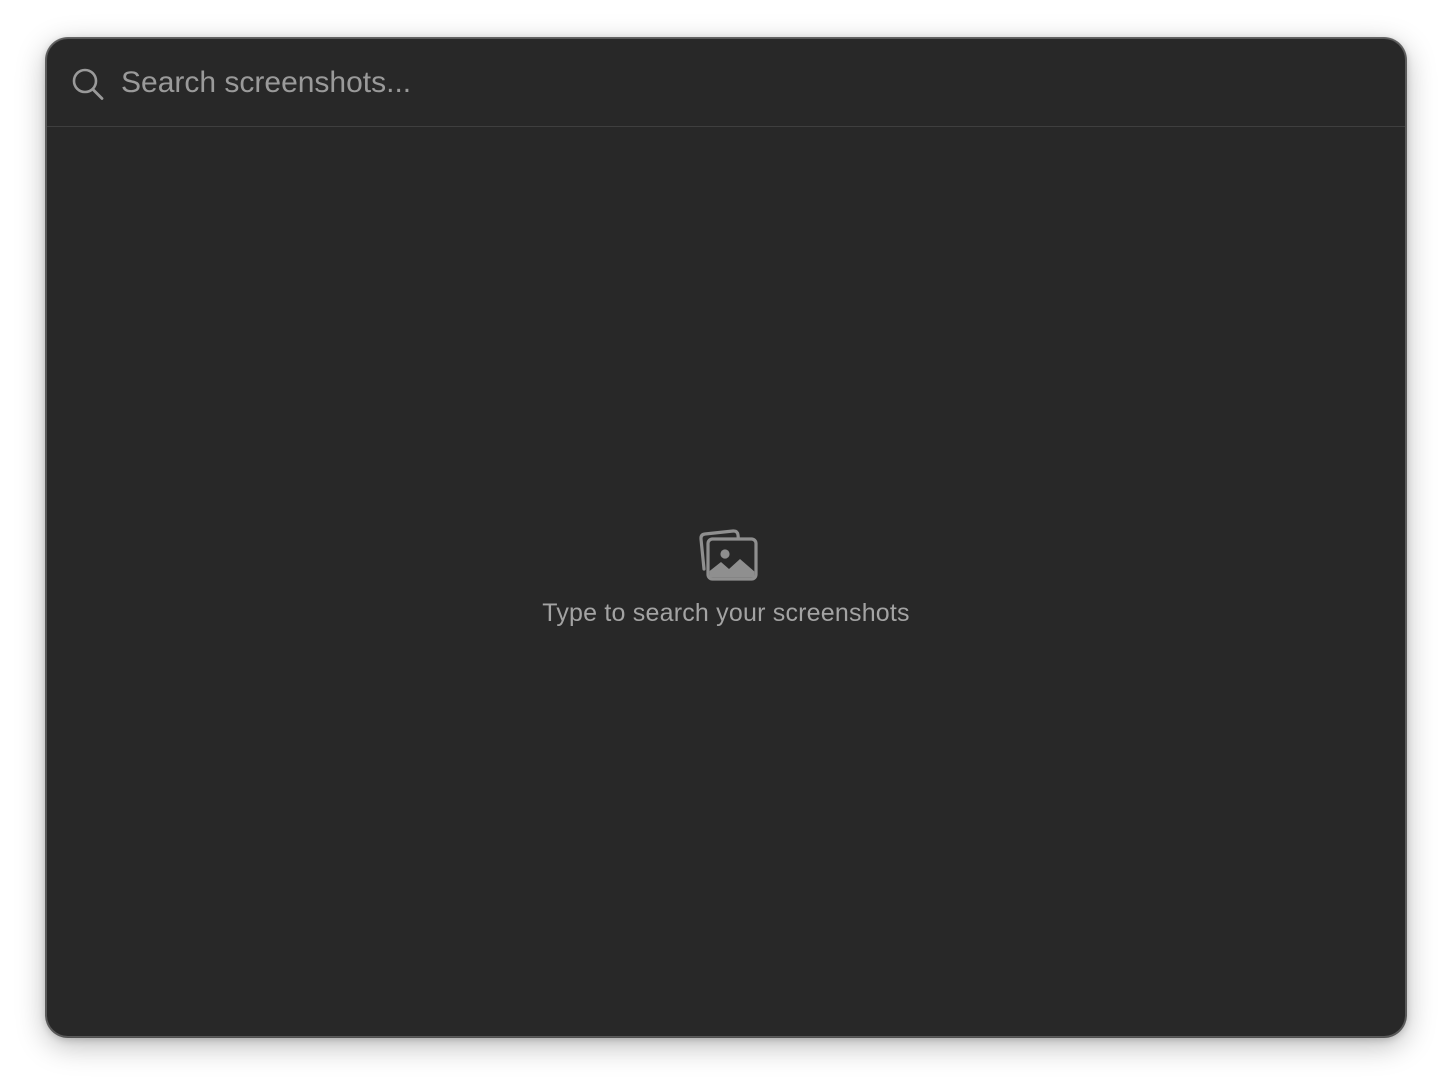 The height and width of the screenshot is (1092, 1452). I want to click on search-bar, so click(726, 83).